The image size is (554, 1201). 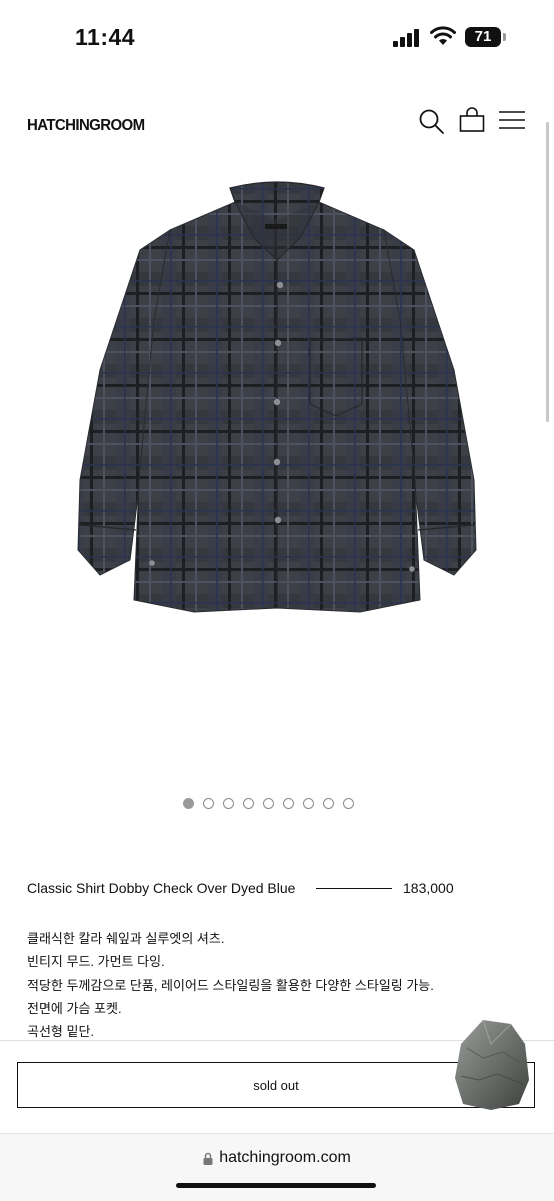 What do you see at coordinates (443, 35) in the screenshot?
I see `wifi-icon` at bounding box center [443, 35].